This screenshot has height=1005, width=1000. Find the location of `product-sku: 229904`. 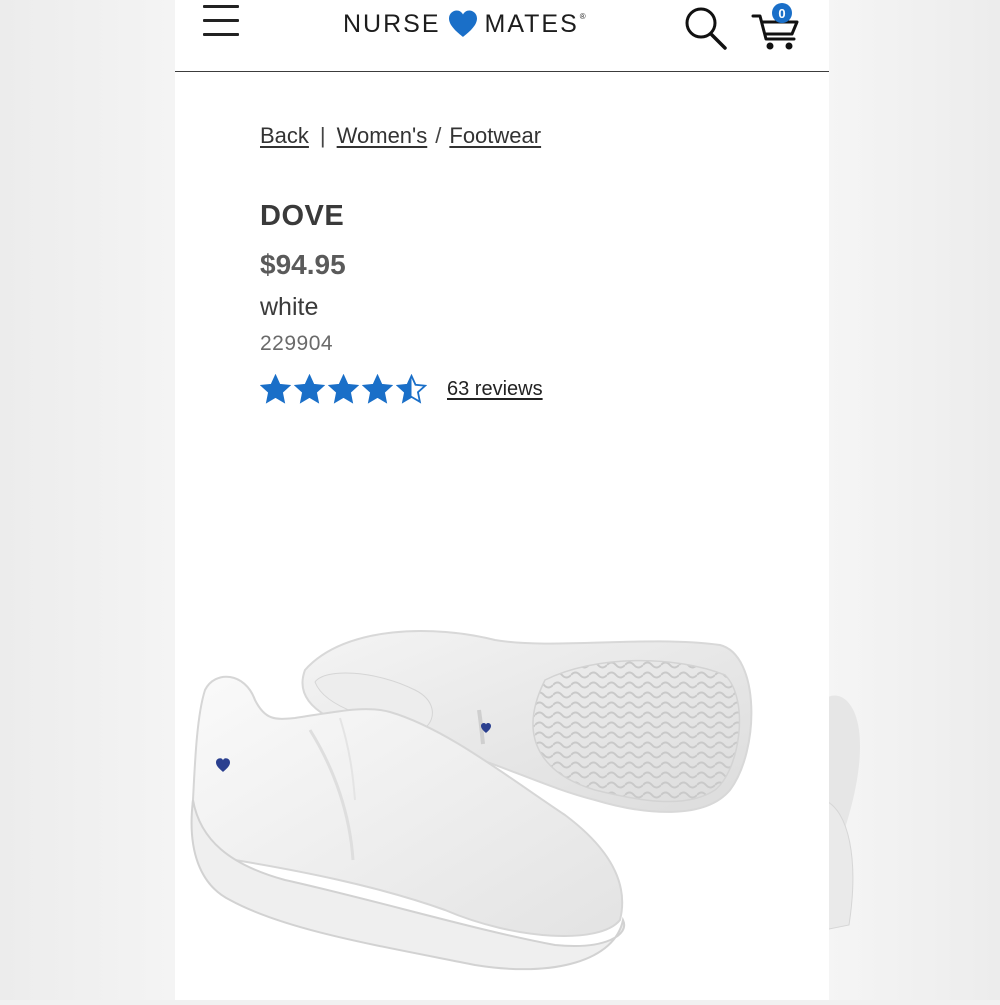

product-sku: 229904 is located at coordinates (297, 343).